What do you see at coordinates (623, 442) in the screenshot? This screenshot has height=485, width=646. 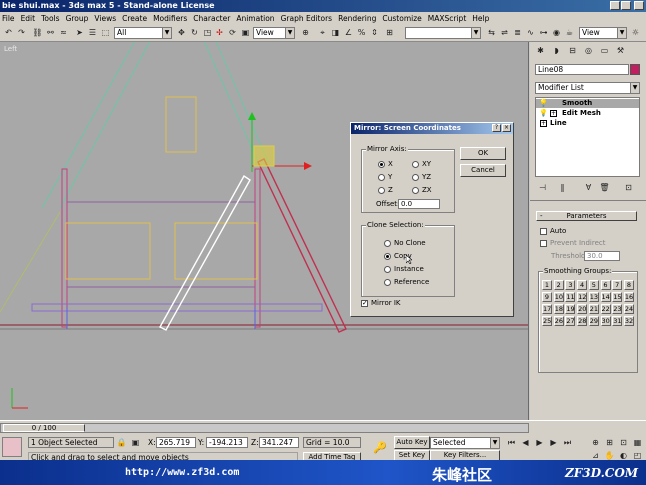 I see `zoom-extents-icon: ⊡` at bounding box center [623, 442].